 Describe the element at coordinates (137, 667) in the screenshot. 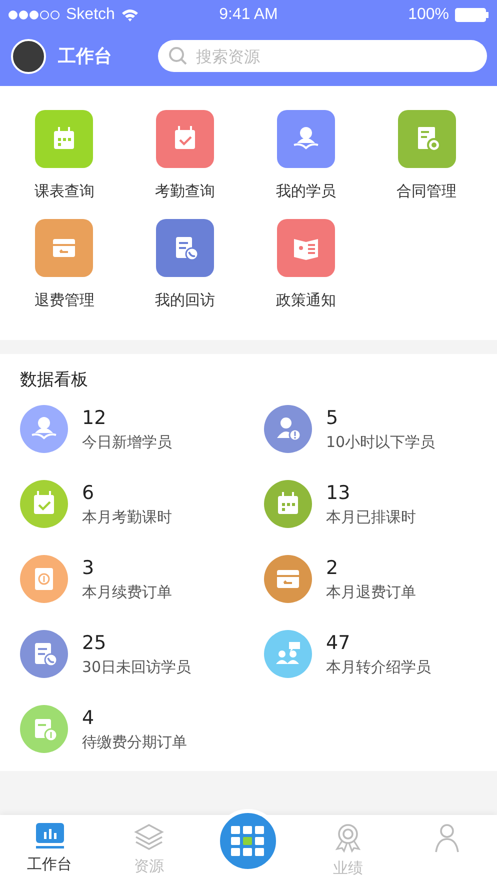

I see `stat-label: 30日未回访学员` at that location.